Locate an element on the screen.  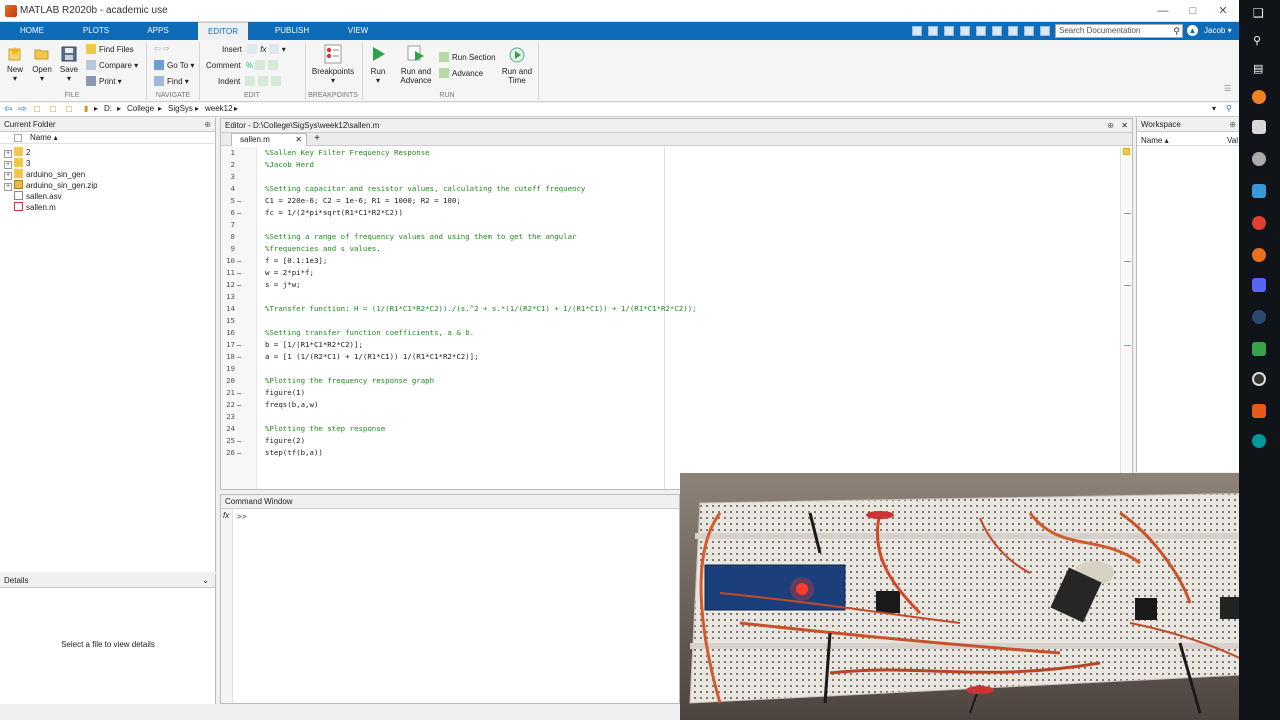
close-editor-icon: ✕ is located at coordinates (1124, 126).